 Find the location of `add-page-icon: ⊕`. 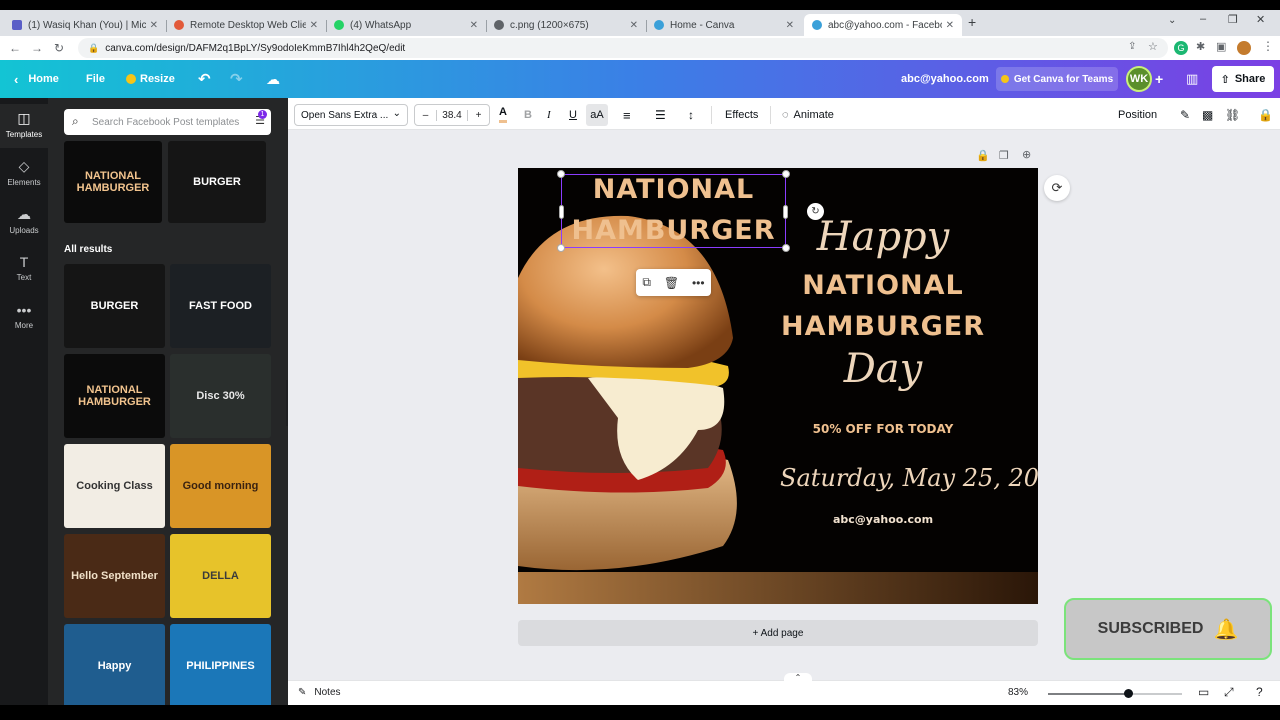

add-page-icon: ⊕ is located at coordinates (1026, 154).